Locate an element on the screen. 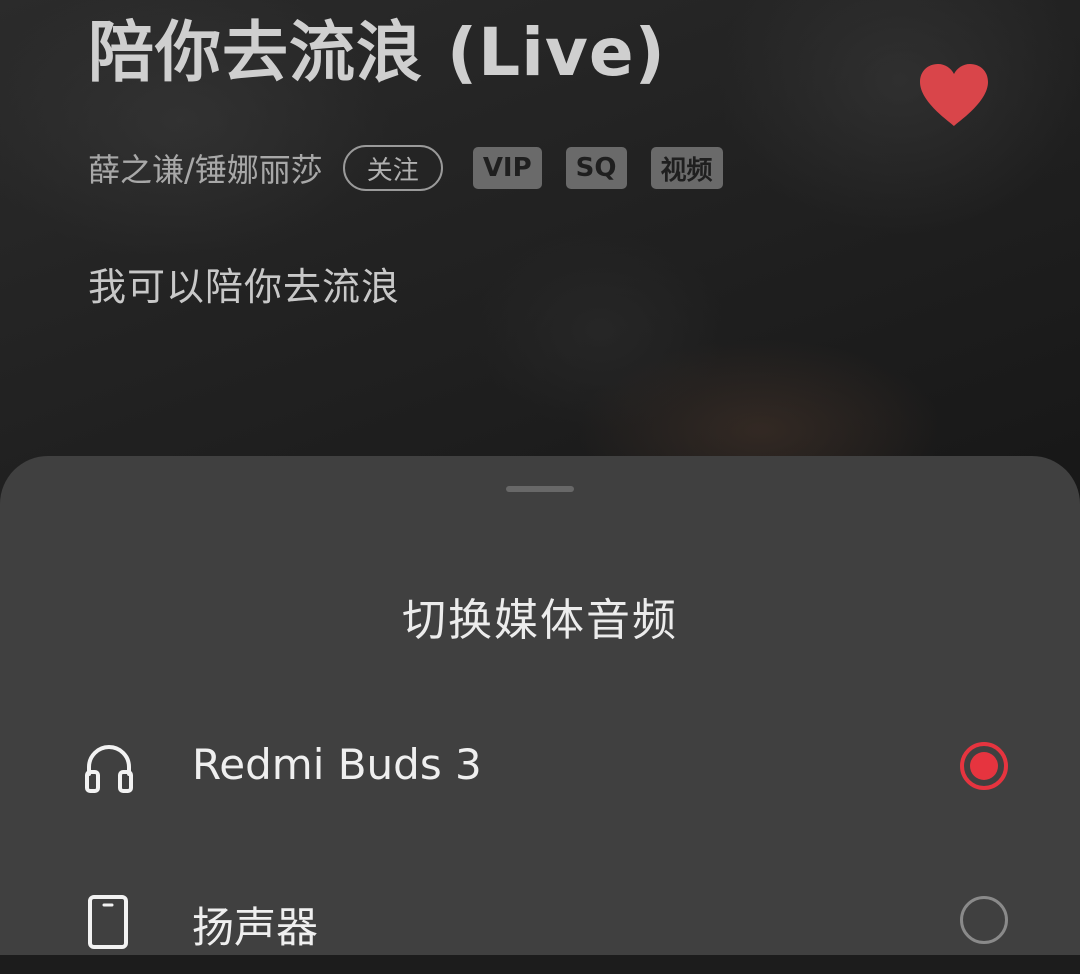  follow-button: 关注 is located at coordinates (392, 168).